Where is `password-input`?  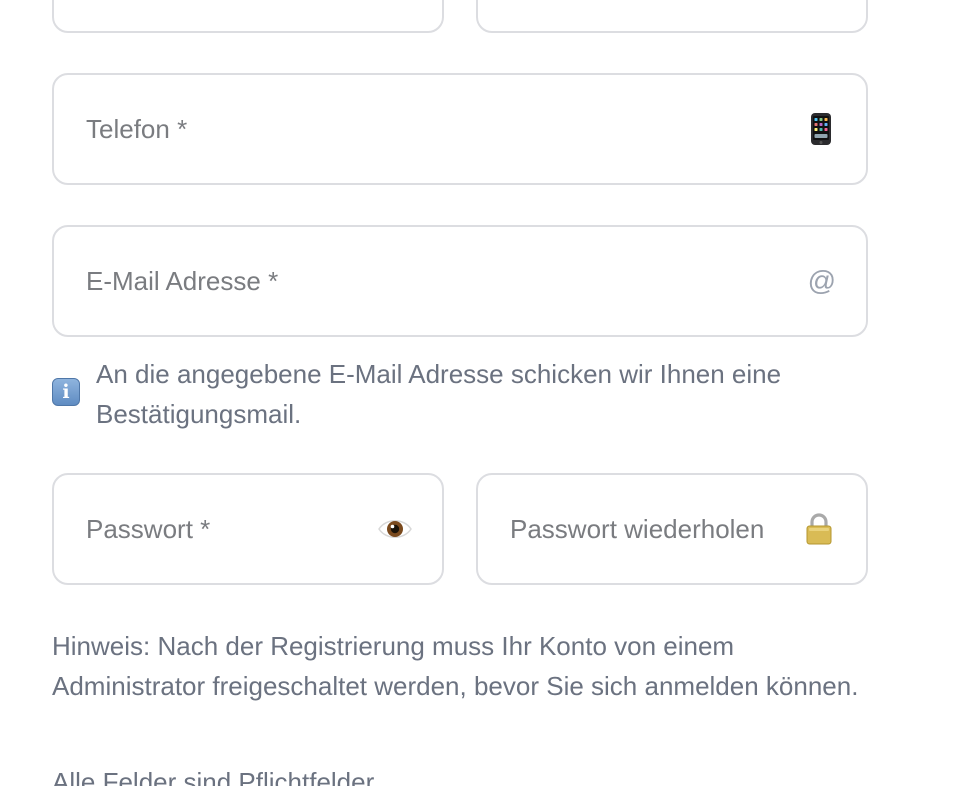
password-input is located at coordinates (226, 529).